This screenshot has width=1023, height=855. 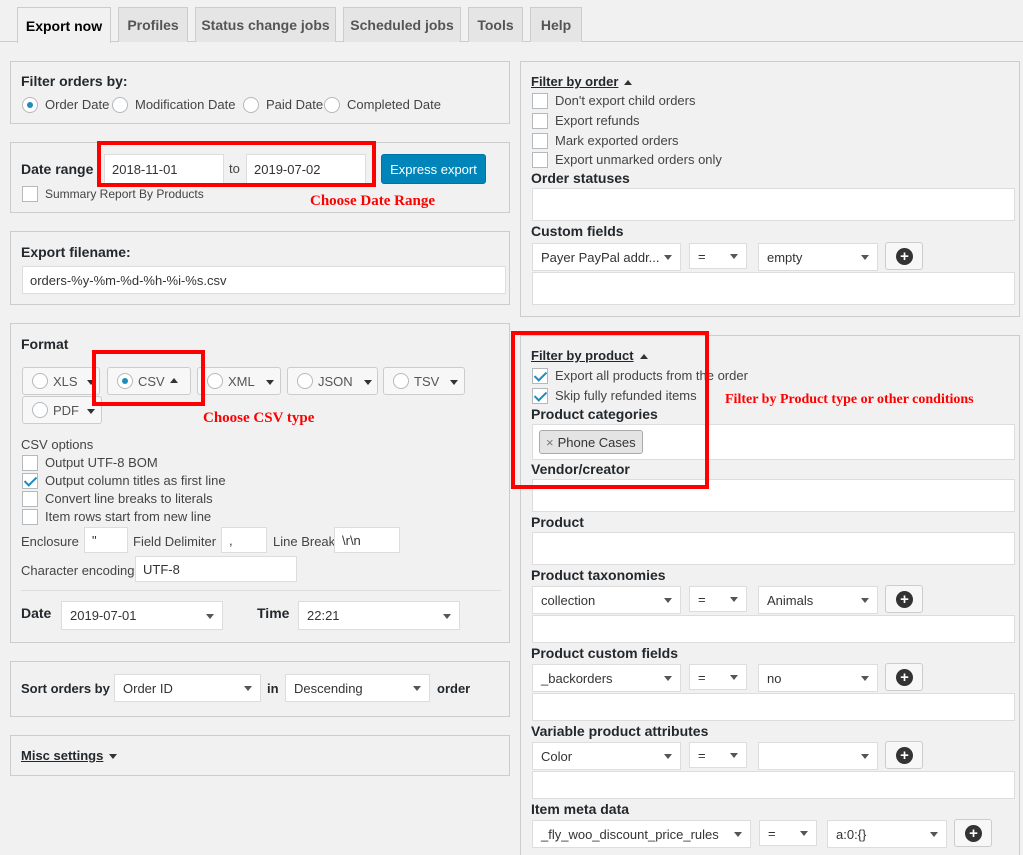 What do you see at coordinates (606, 756) in the screenshot?
I see `attribute-field-select: Color` at bounding box center [606, 756].